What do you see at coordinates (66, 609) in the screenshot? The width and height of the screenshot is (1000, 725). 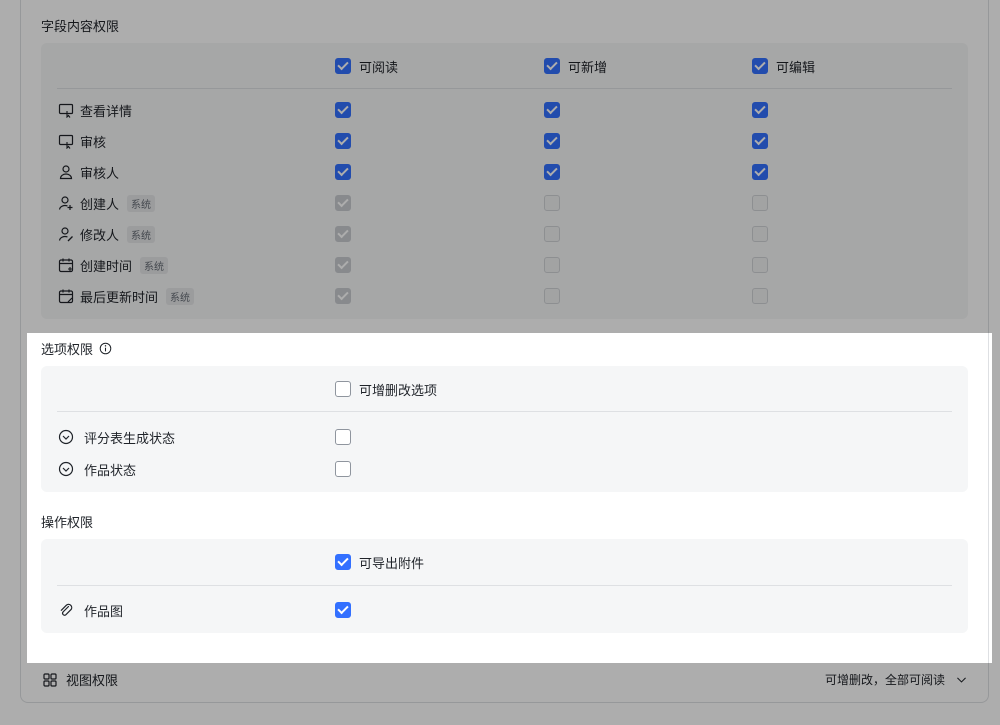 I see `attachment-icon` at bounding box center [66, 609].